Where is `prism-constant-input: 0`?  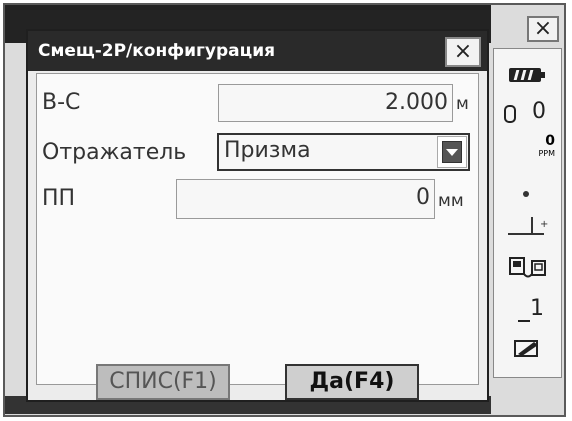
prism-constant-input: 0 is located at coordinates (305, 199).